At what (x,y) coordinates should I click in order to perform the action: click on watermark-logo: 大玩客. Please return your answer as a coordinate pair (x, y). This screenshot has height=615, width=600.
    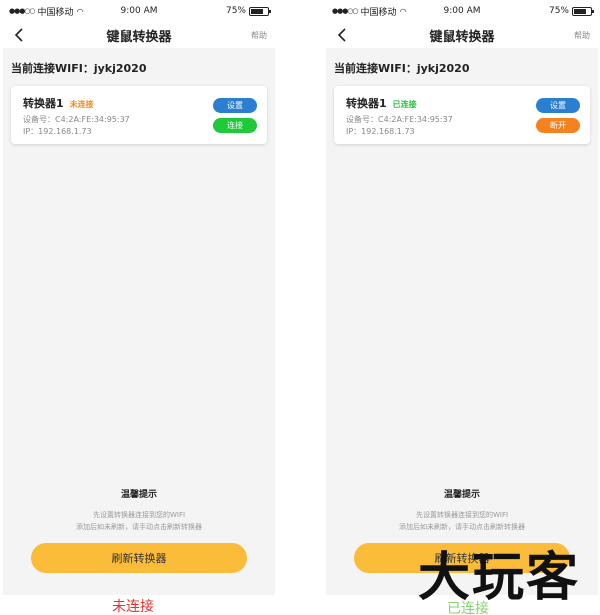
    Looking at the image, I should click on (499, 577).